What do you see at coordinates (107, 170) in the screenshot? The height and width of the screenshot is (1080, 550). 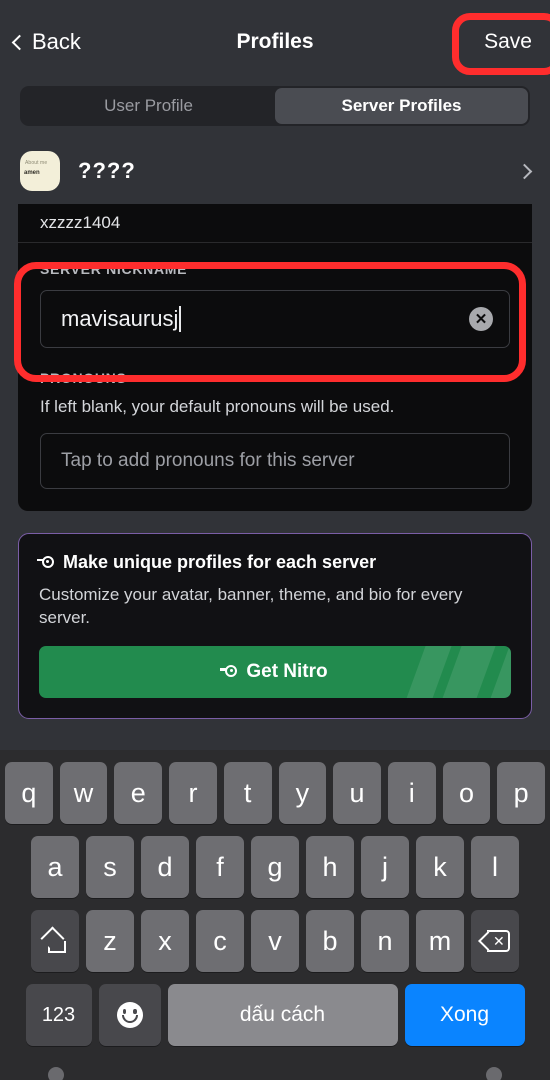 I see `server-name: ????` at bounding box center [107, 170].